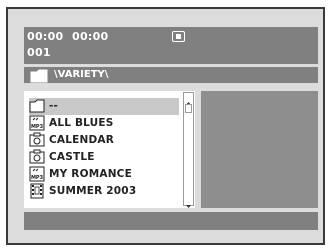 This screenshot has width=332, height=251. I want to click on track-number: 001, so click(39, 52).